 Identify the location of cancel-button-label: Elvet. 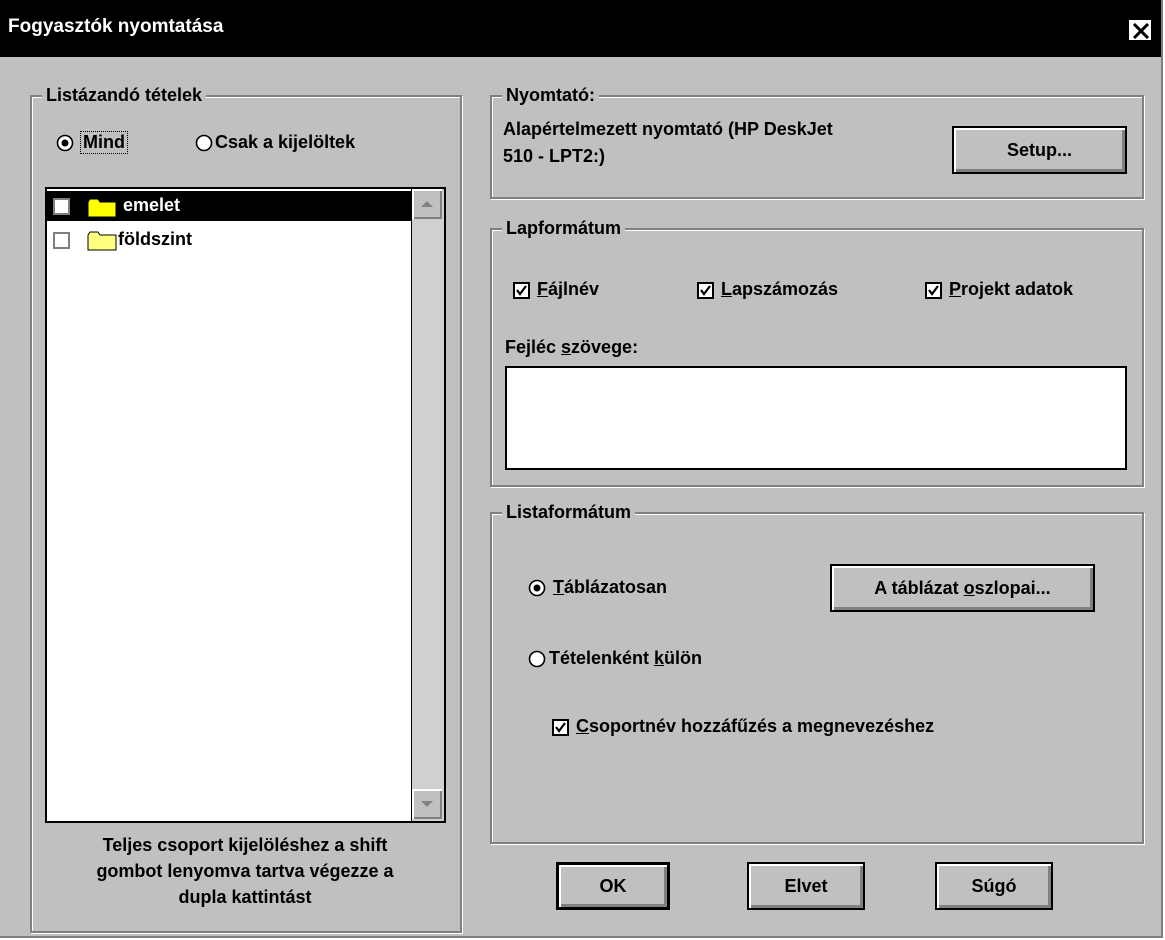
(806, 885).